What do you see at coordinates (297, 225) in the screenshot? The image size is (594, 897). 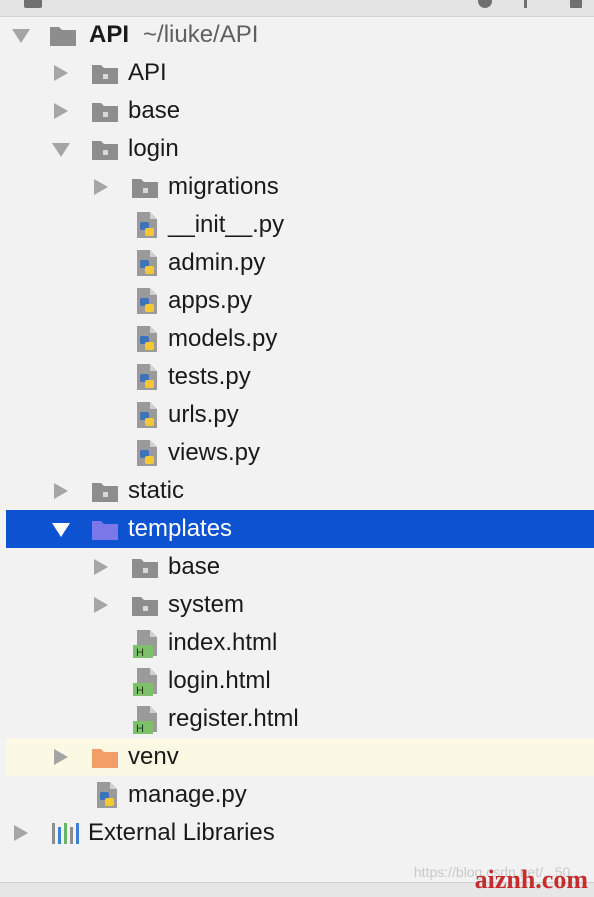 I see `tree-row-init-py: __init__.py` at bounding box center [297, 225].